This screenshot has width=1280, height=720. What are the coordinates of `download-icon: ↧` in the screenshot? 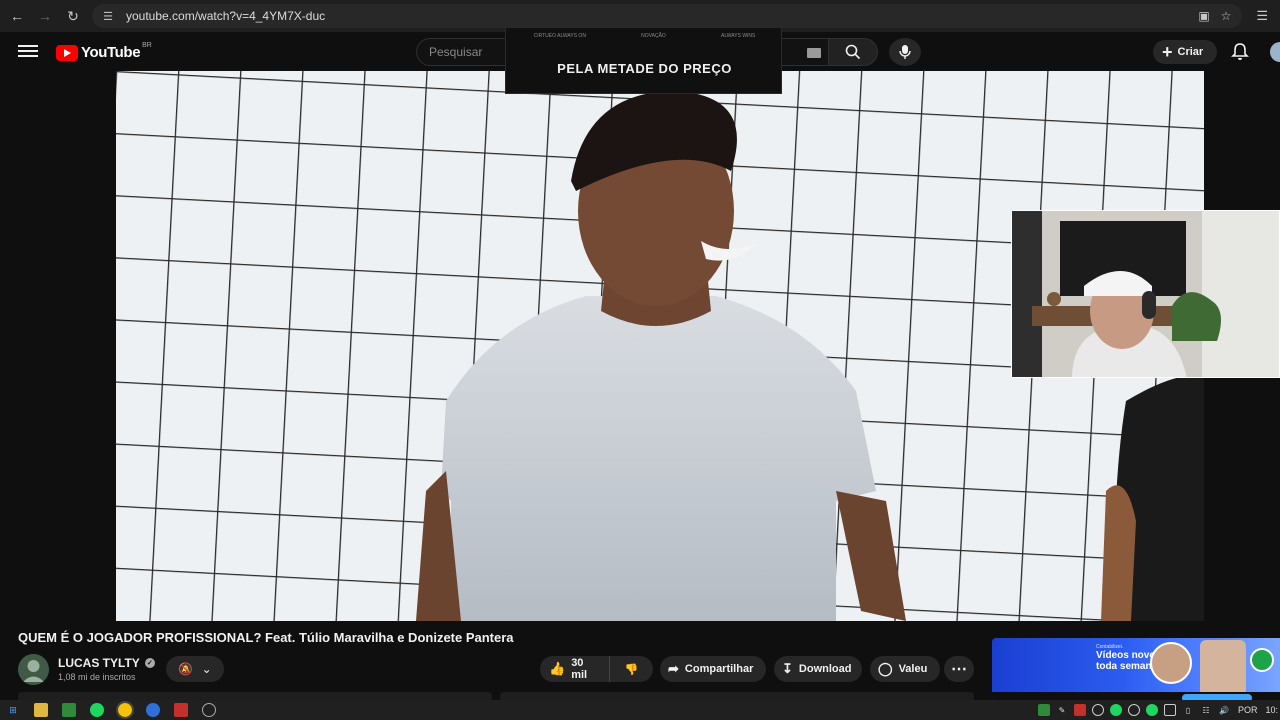 It's located at (787, 668).